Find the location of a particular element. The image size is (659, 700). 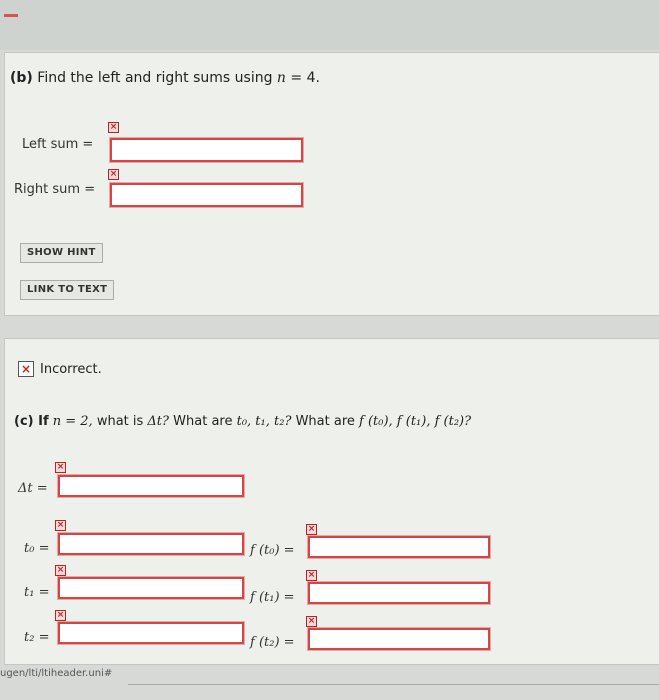

right-sum-input is located at coordinates (206, 195).